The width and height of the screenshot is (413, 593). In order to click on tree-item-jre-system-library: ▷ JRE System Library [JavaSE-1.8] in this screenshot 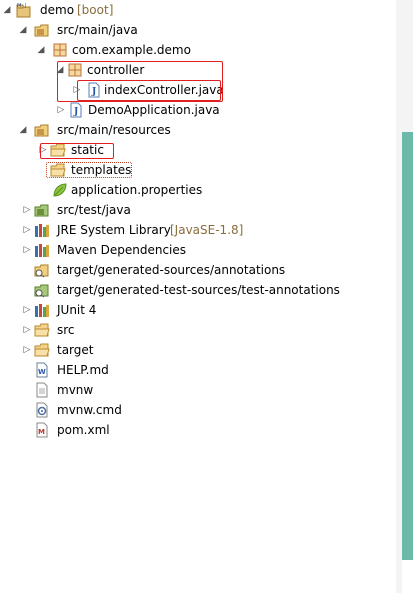, I will do `click(198, 230)`.